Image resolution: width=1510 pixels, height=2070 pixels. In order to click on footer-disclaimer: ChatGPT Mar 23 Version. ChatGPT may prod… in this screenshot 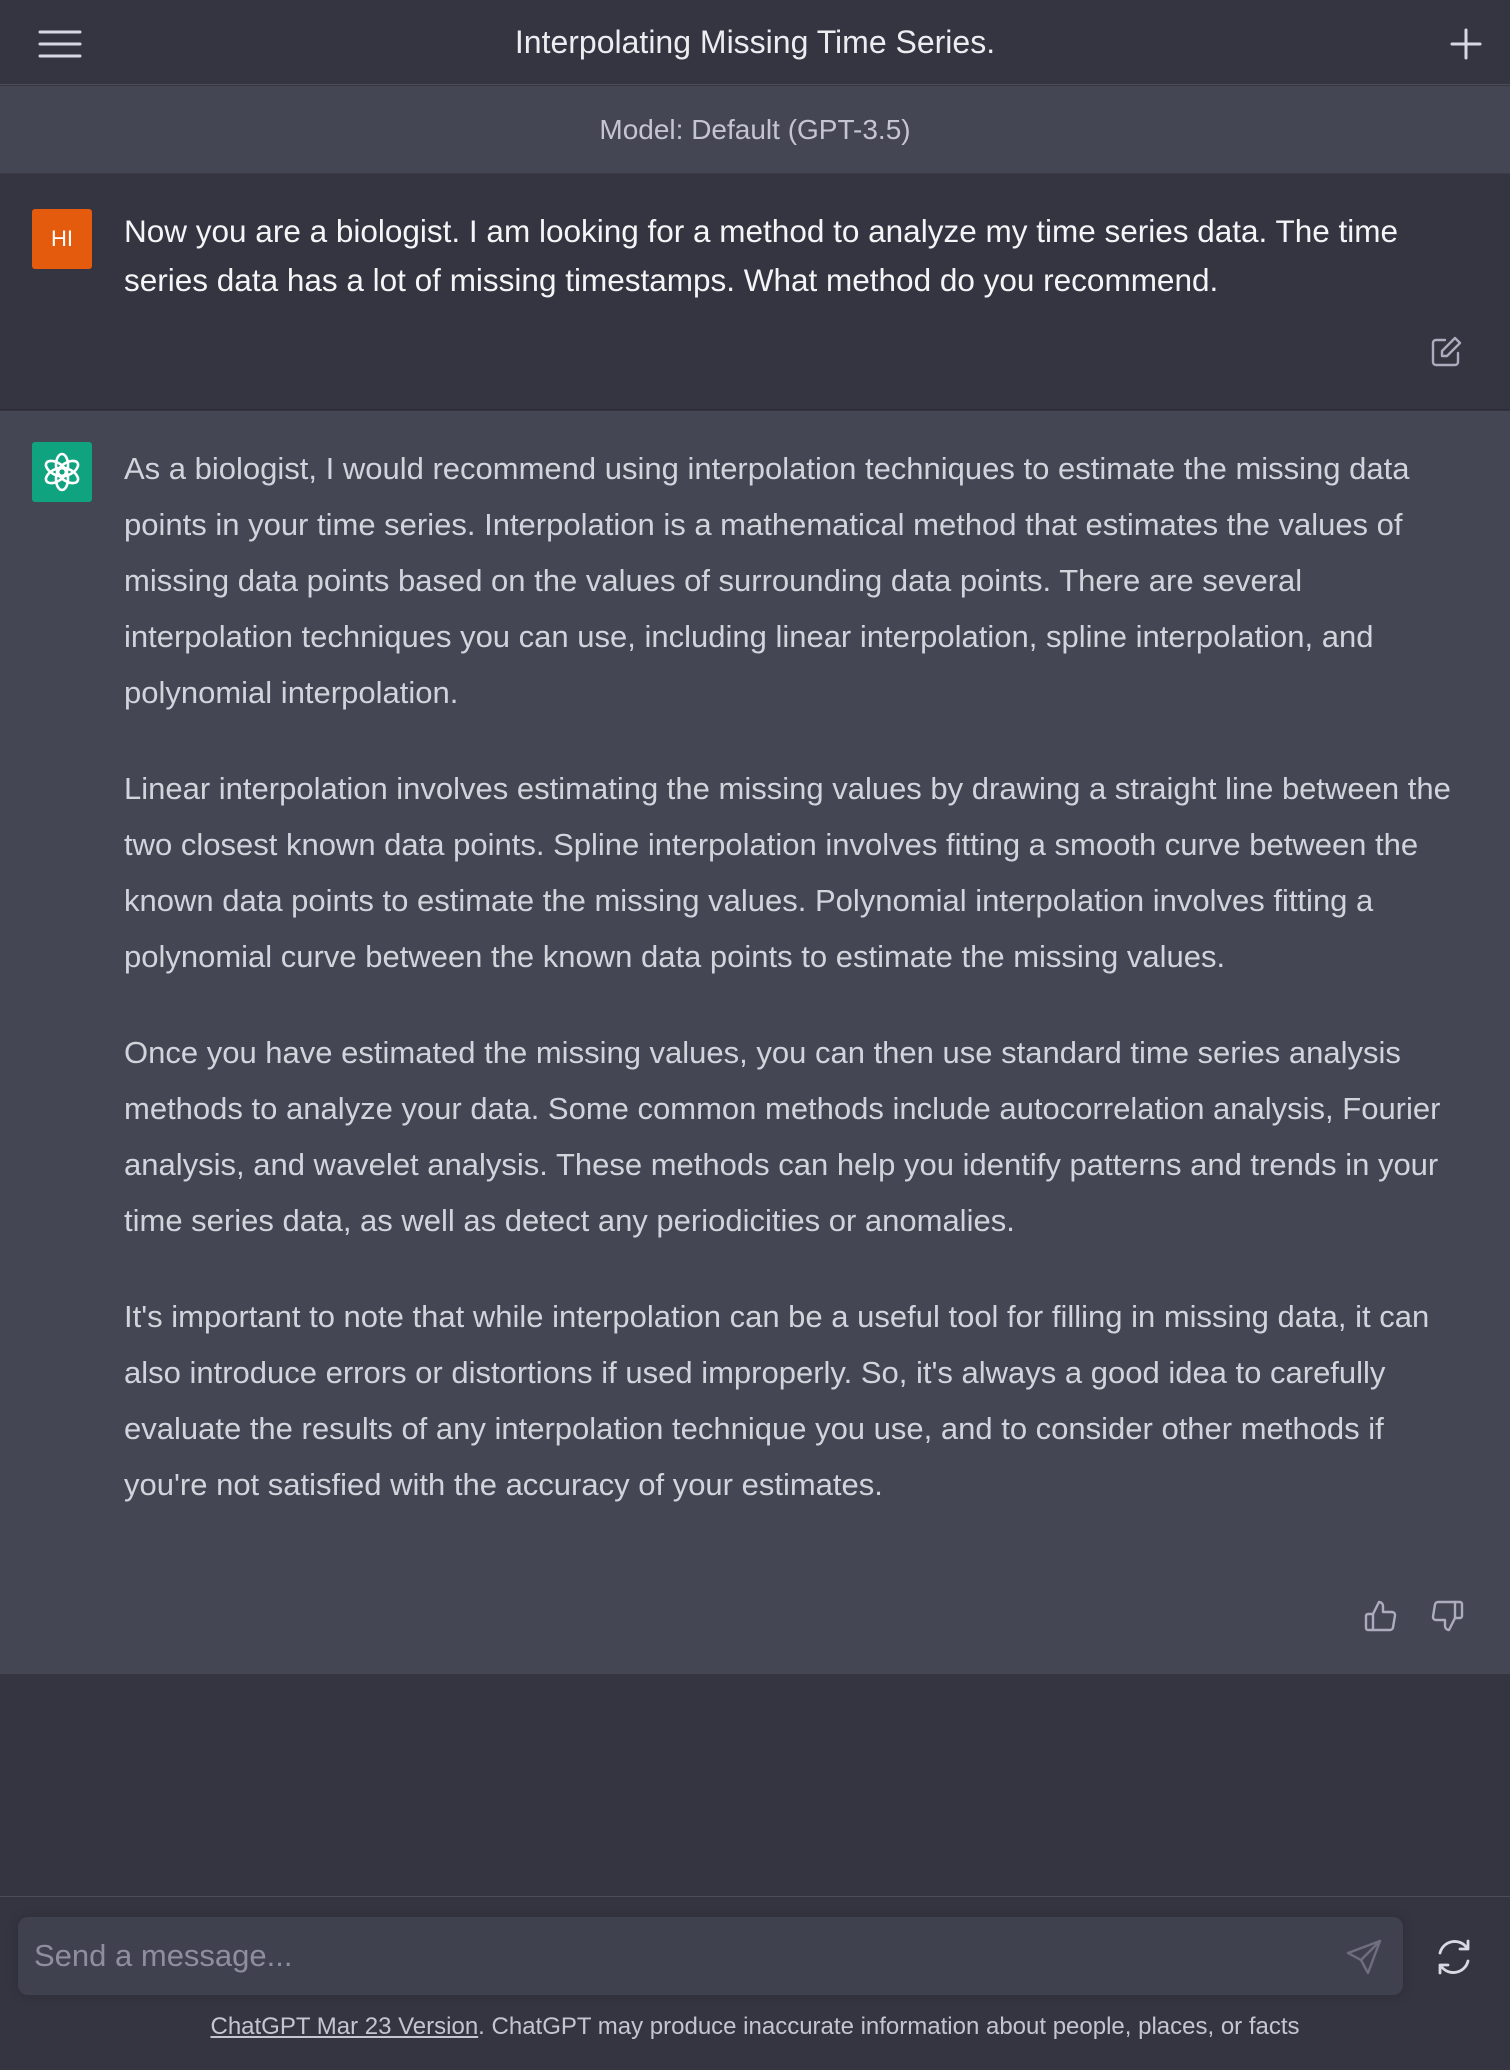, I will do `click(755, 2027)`.